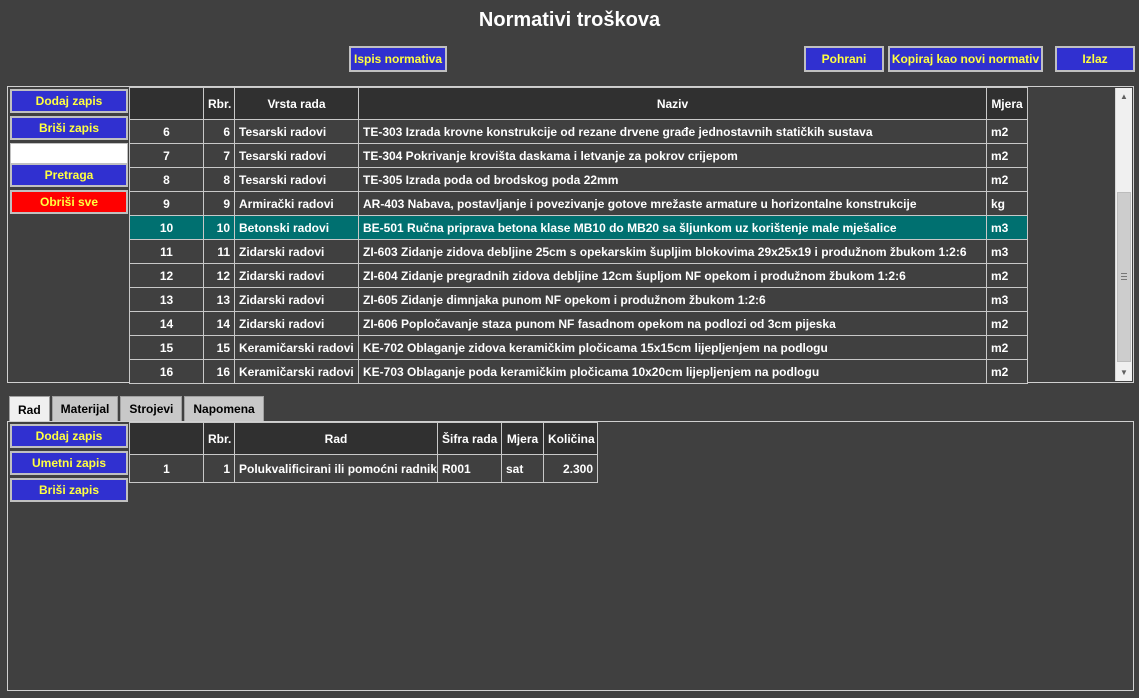 The width and height of the screenshot is (1139, 698). What do you see at coordinates (219, 203) in the screenshot?
I see `rbr-cell: 9` at bounding box center [219, 203].